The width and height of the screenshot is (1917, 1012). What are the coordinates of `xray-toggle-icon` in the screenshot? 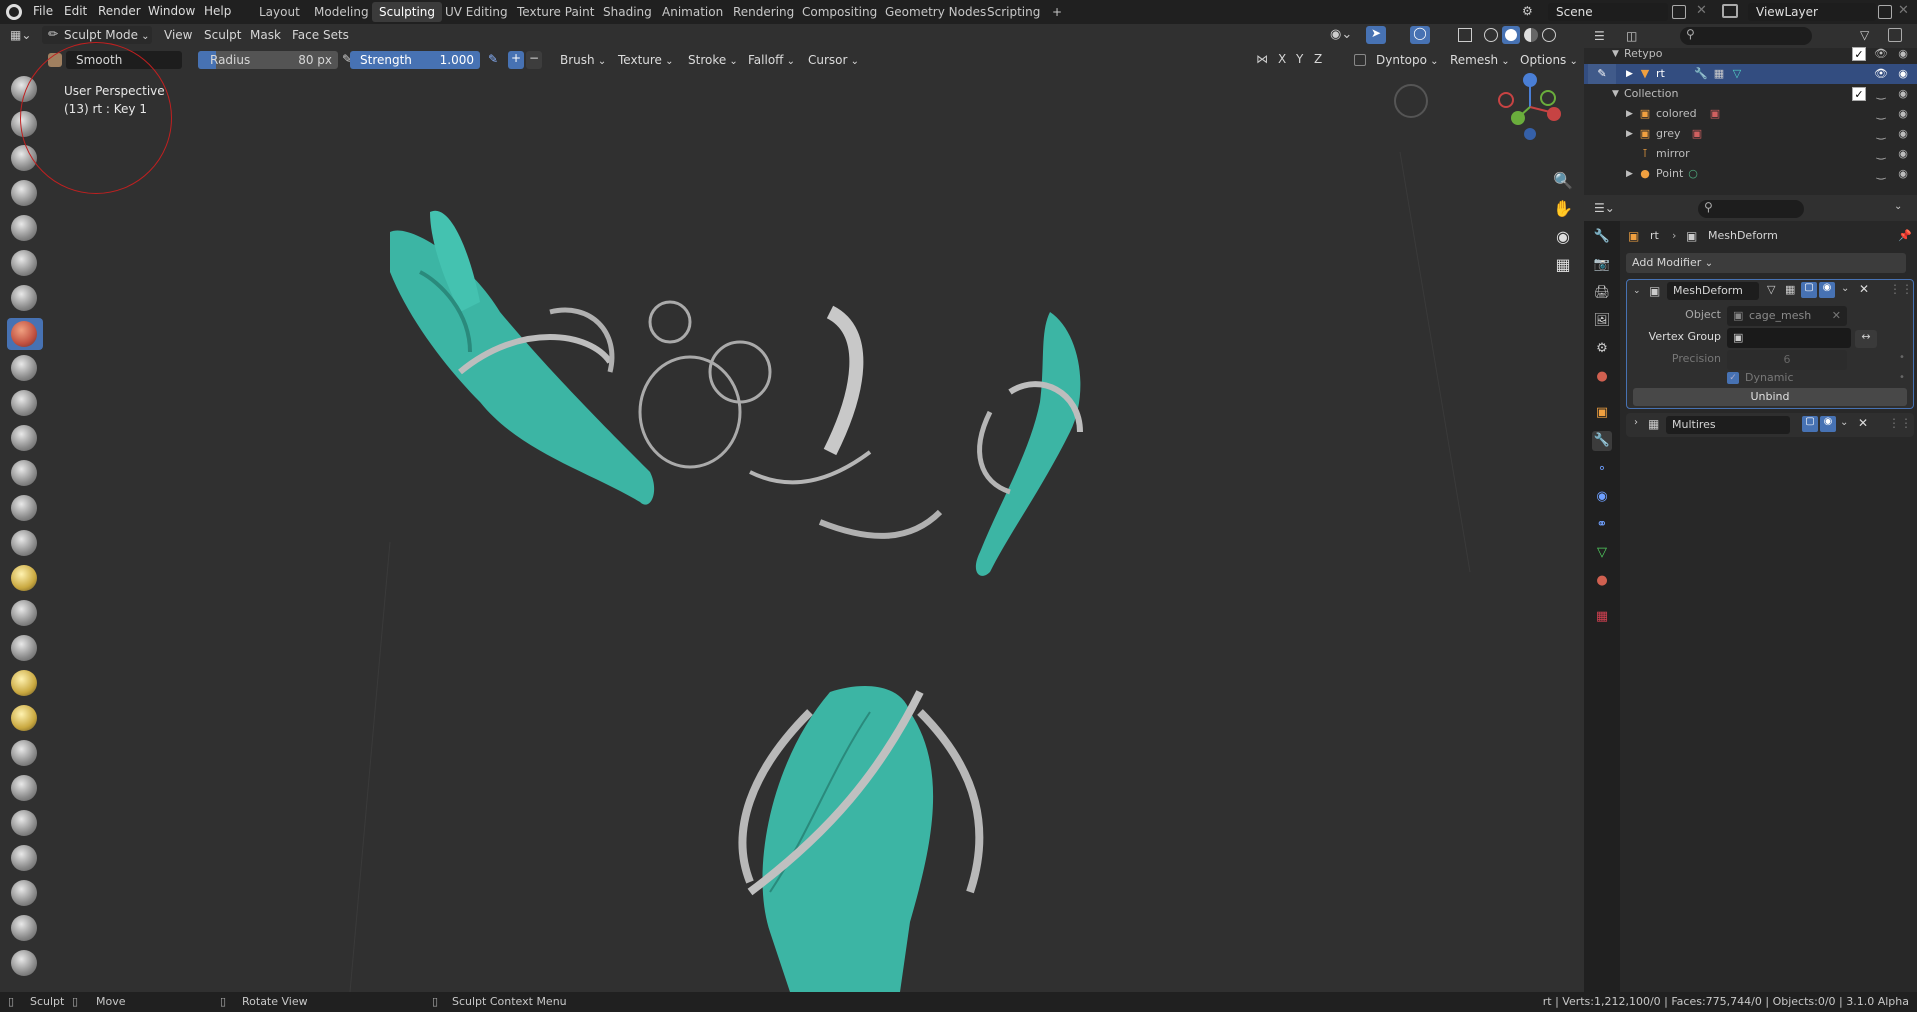 It's located at (1465, 35).